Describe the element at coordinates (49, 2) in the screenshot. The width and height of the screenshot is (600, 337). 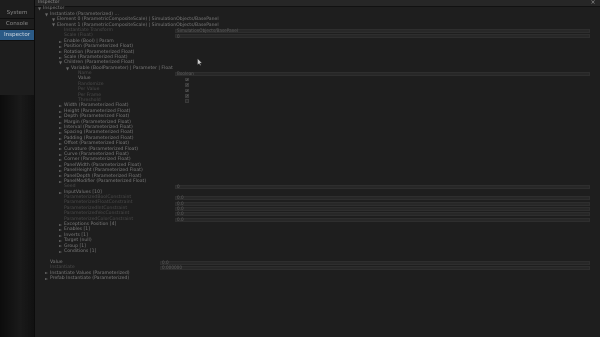
I see `inspector-title: Inspector` at that location.